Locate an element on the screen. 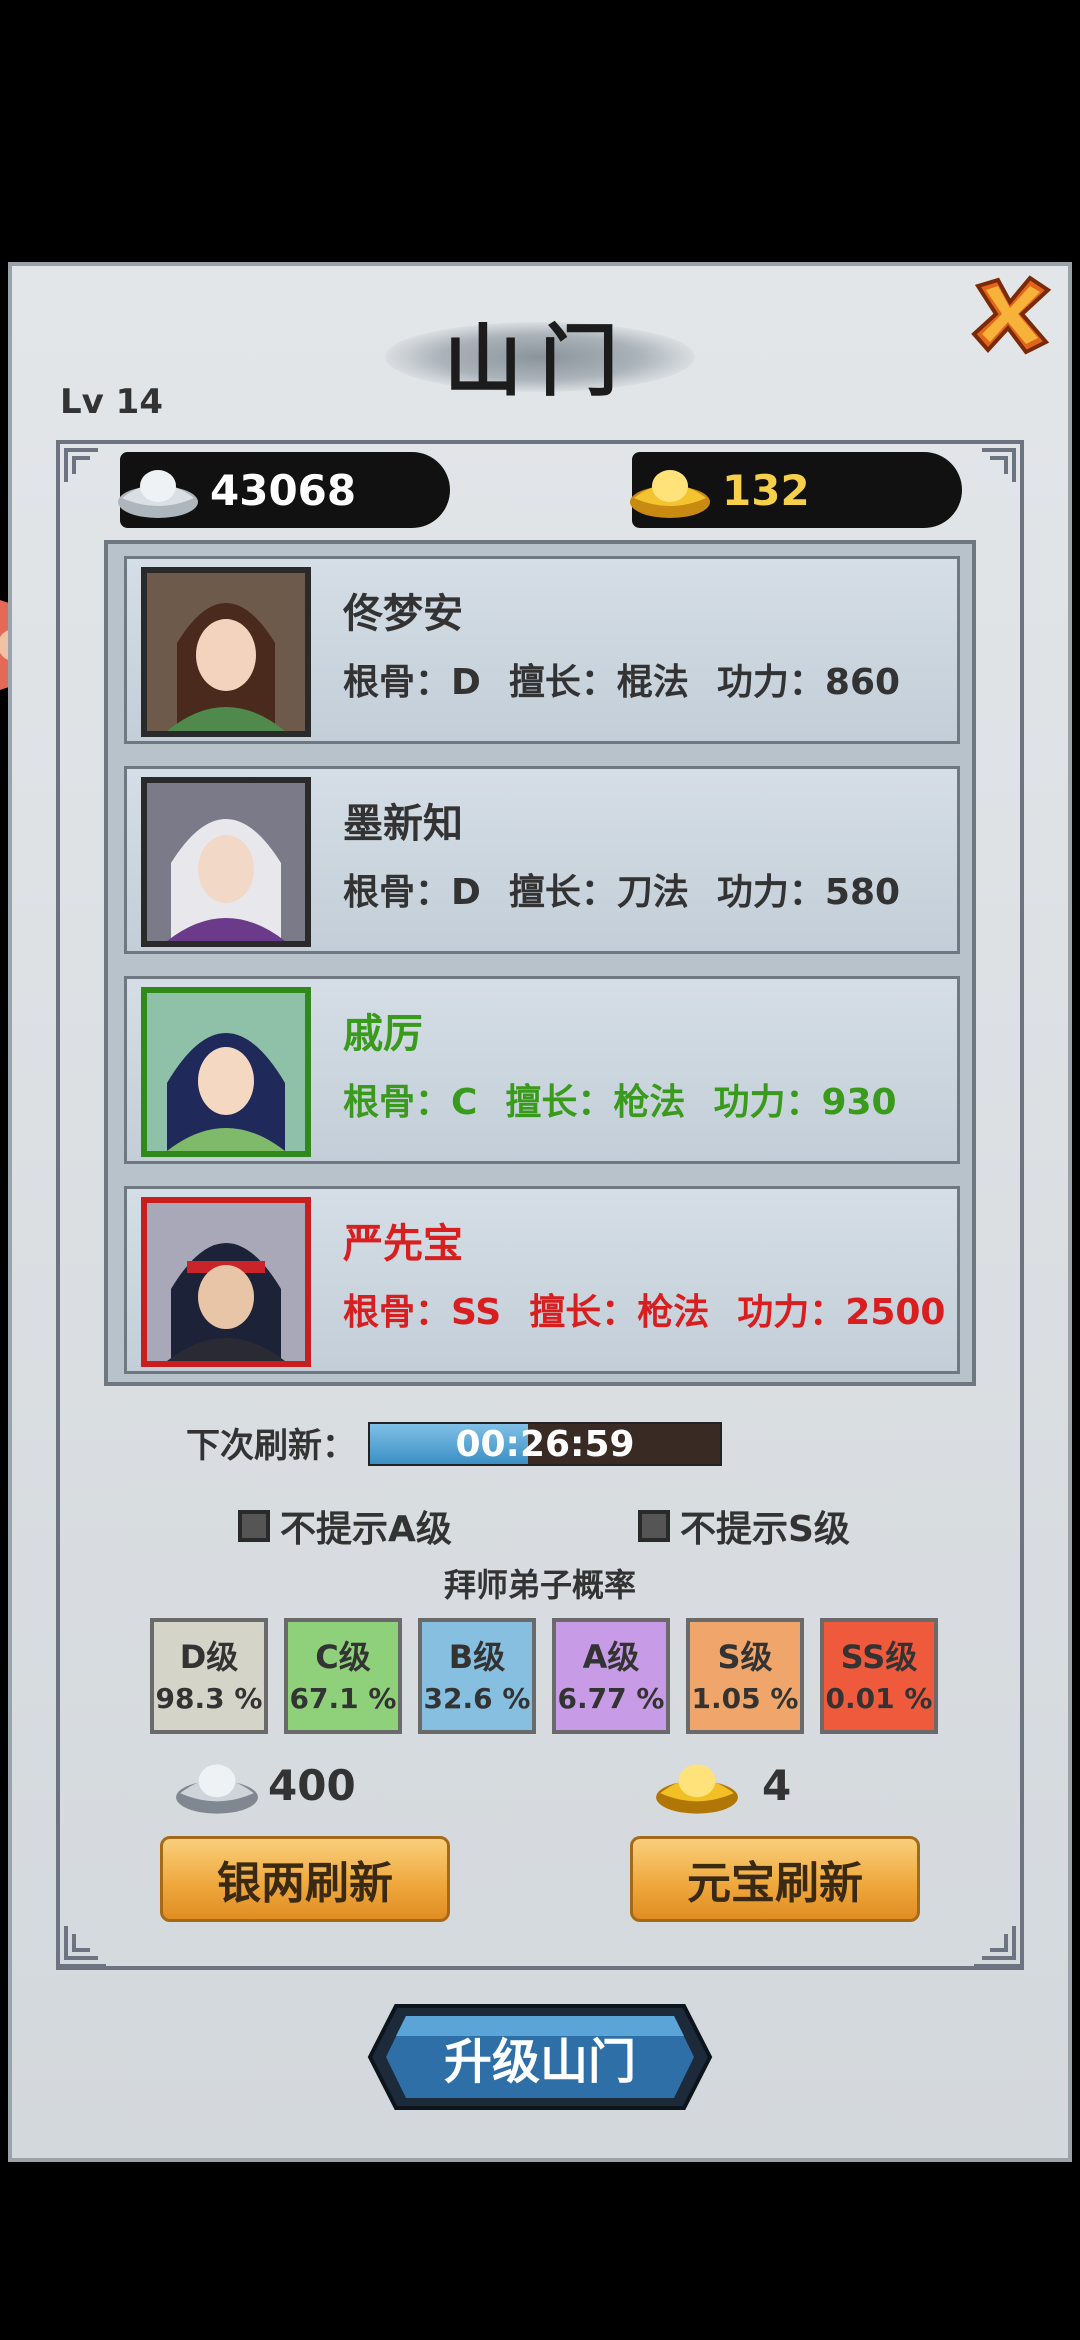 The width and height of the screenshot is (1080, 2340). disciple-stats: 根骨：D 擅长：棍法 功力：860 is located at coordinates (635, 679).